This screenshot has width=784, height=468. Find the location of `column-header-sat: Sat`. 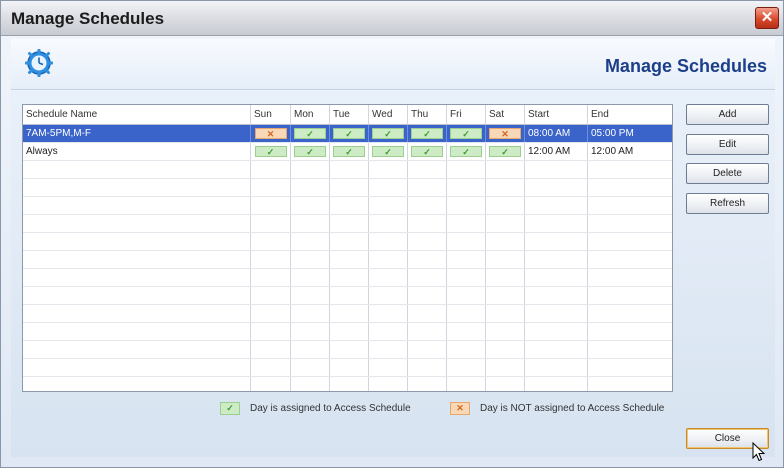

column-header-sat: Sat is located at coordinates (505, 114).